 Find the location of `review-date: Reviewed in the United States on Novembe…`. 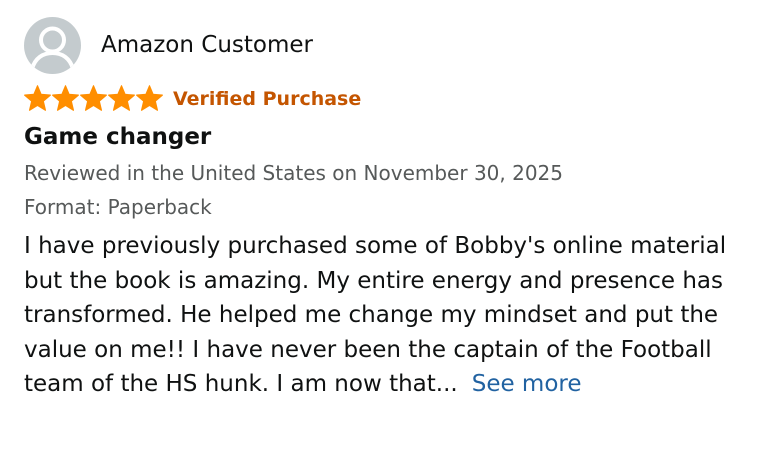

review-date: Reviewed in the United States on Novembe… is located at coordinates (294, 173).